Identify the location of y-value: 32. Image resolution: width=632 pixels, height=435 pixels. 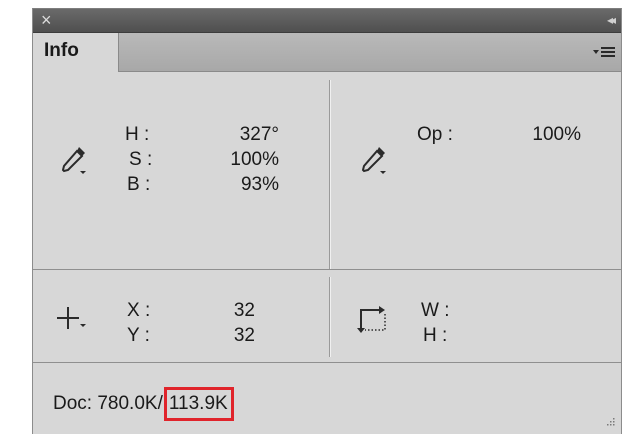
(244, 335).